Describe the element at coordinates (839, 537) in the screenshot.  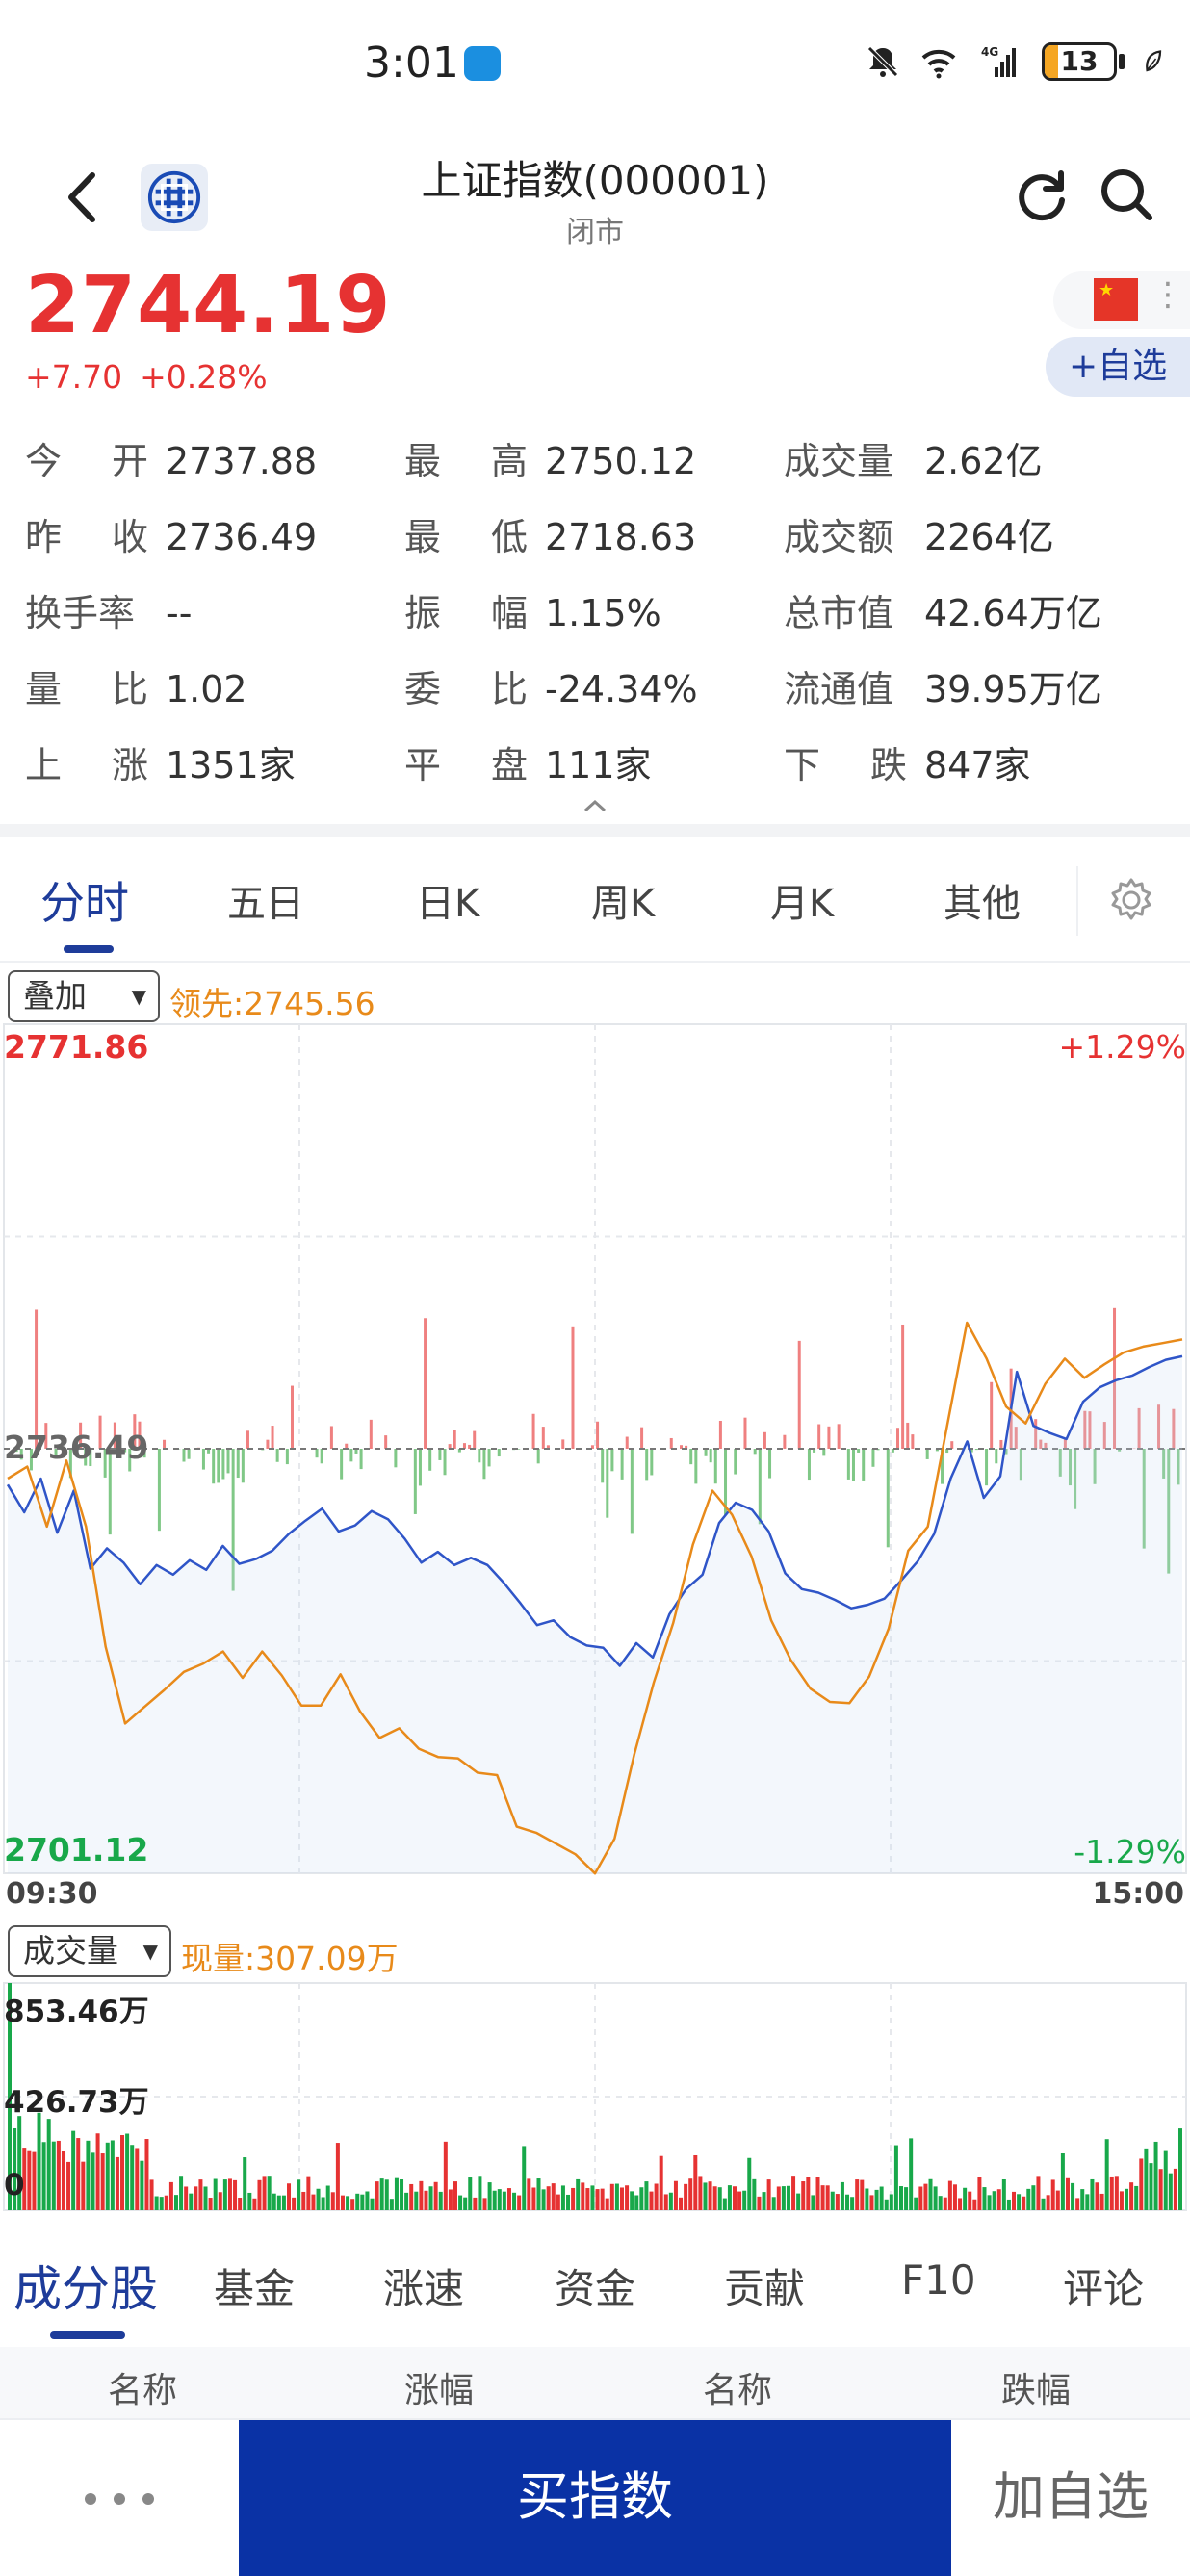
I see `stat-label: 成交额` at that location.